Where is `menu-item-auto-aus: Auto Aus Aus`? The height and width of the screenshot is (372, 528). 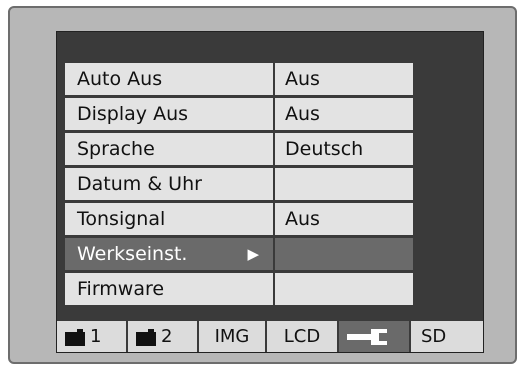
menu-item-auto-aus: Auto Aus Aus is located at coordinates (239, 80).